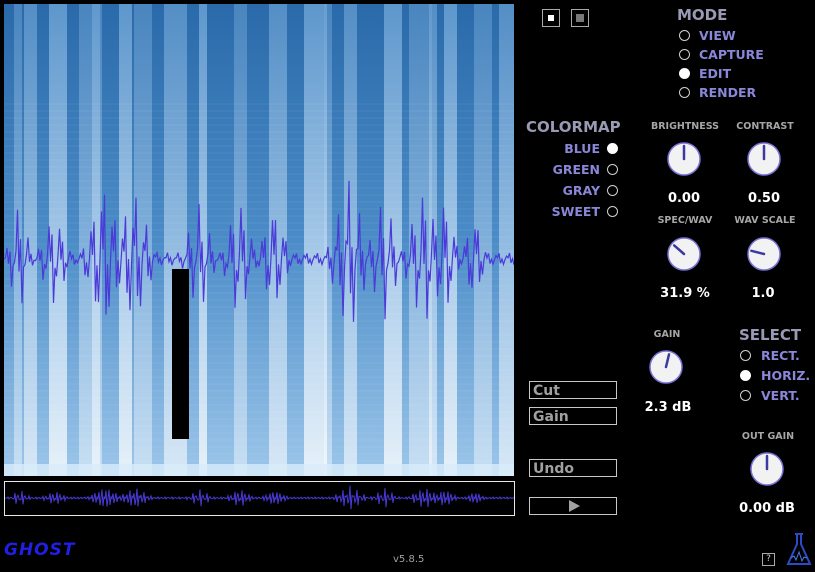  What do you see at coordinates (702, 15) in the screenshot?
I see `mode-title: MODE` at bounding box center [702, 15].